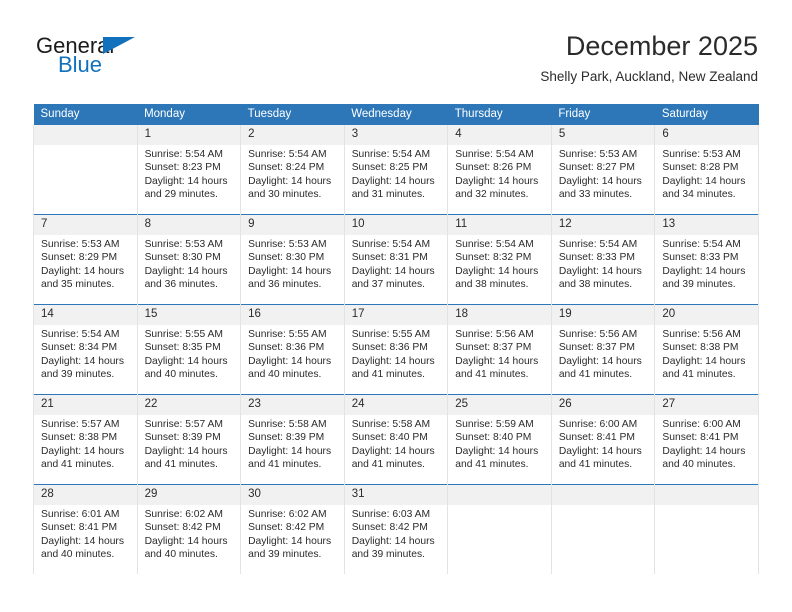  What do you see at coordinates (292, 315) in the screenshot?
I see `day-number: 16` at bounding box center [292, 315].